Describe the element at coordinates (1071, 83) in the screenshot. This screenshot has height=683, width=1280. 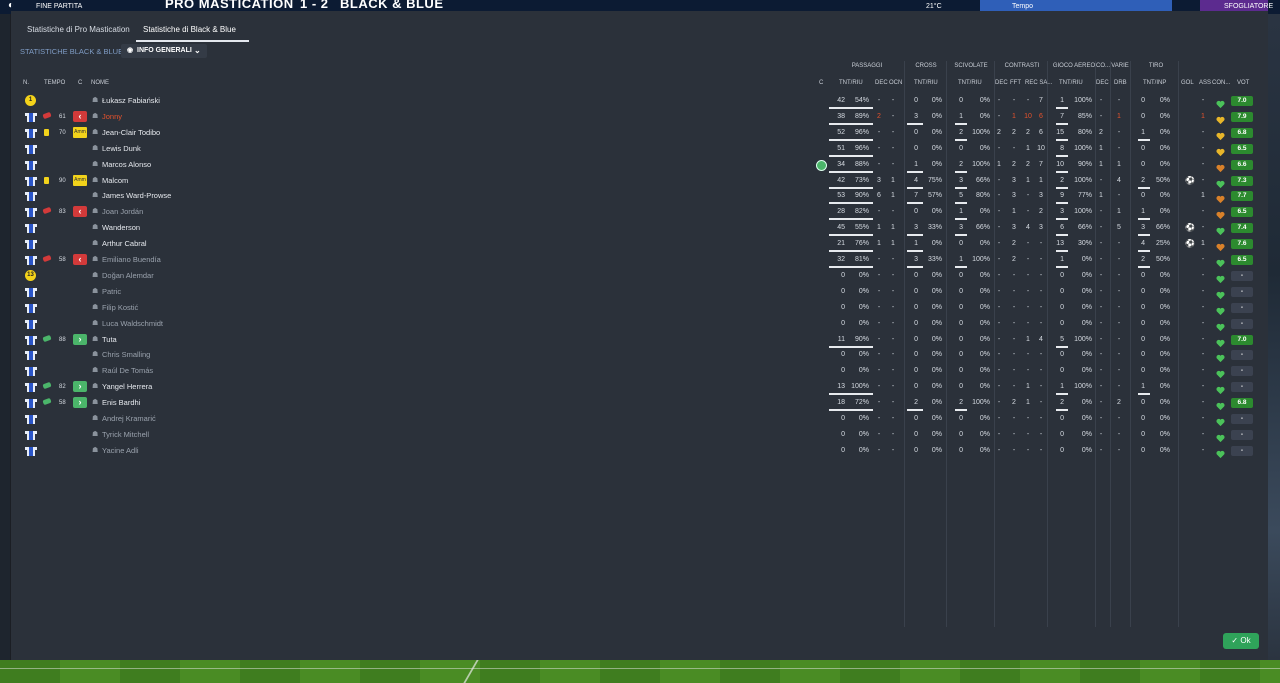
I see `column-header-aereo: TNT/RIU` at that location.